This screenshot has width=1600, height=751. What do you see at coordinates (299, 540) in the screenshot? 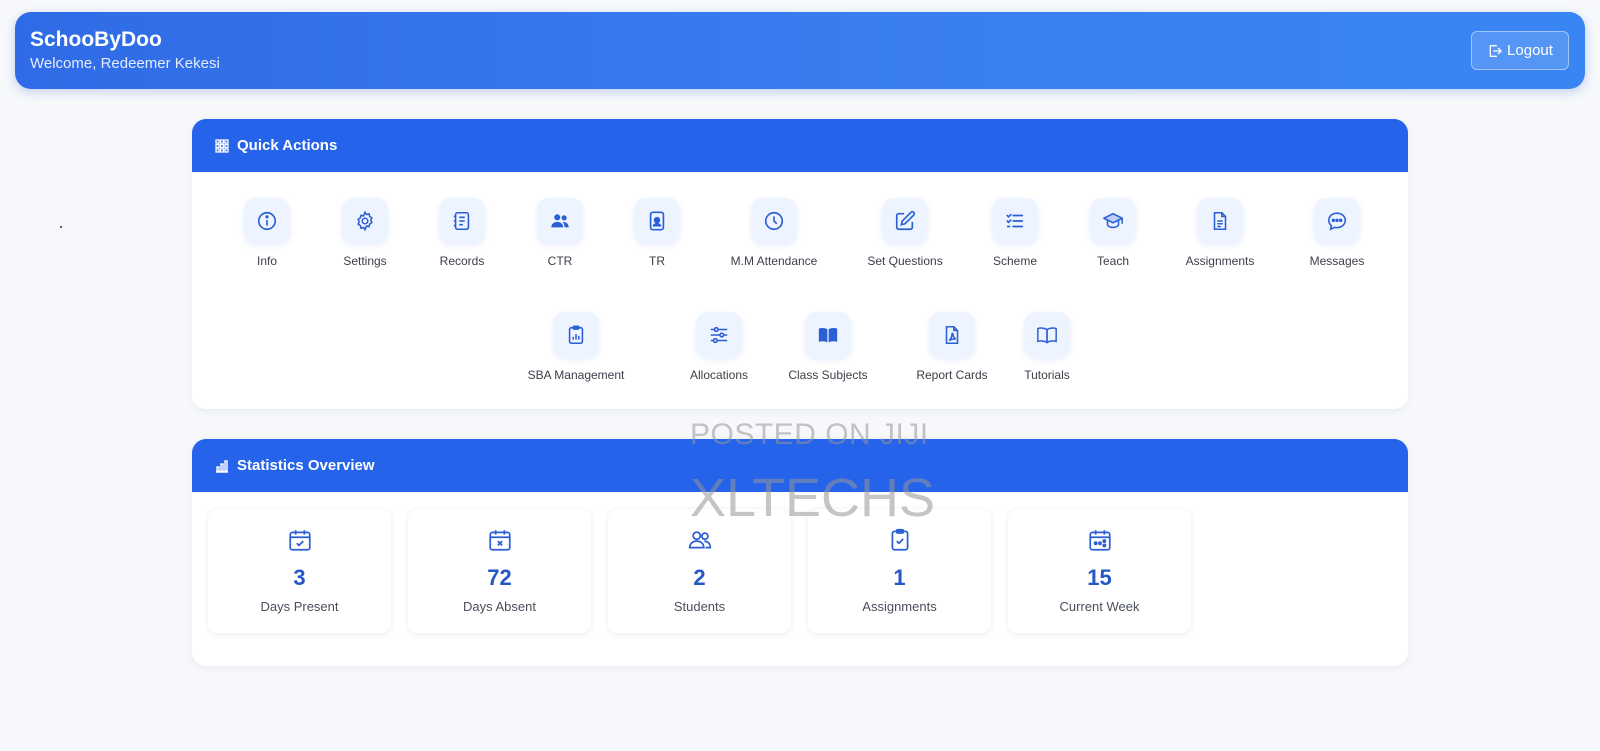
I see `calendar-check-icon` at bounding box center [299, 540].